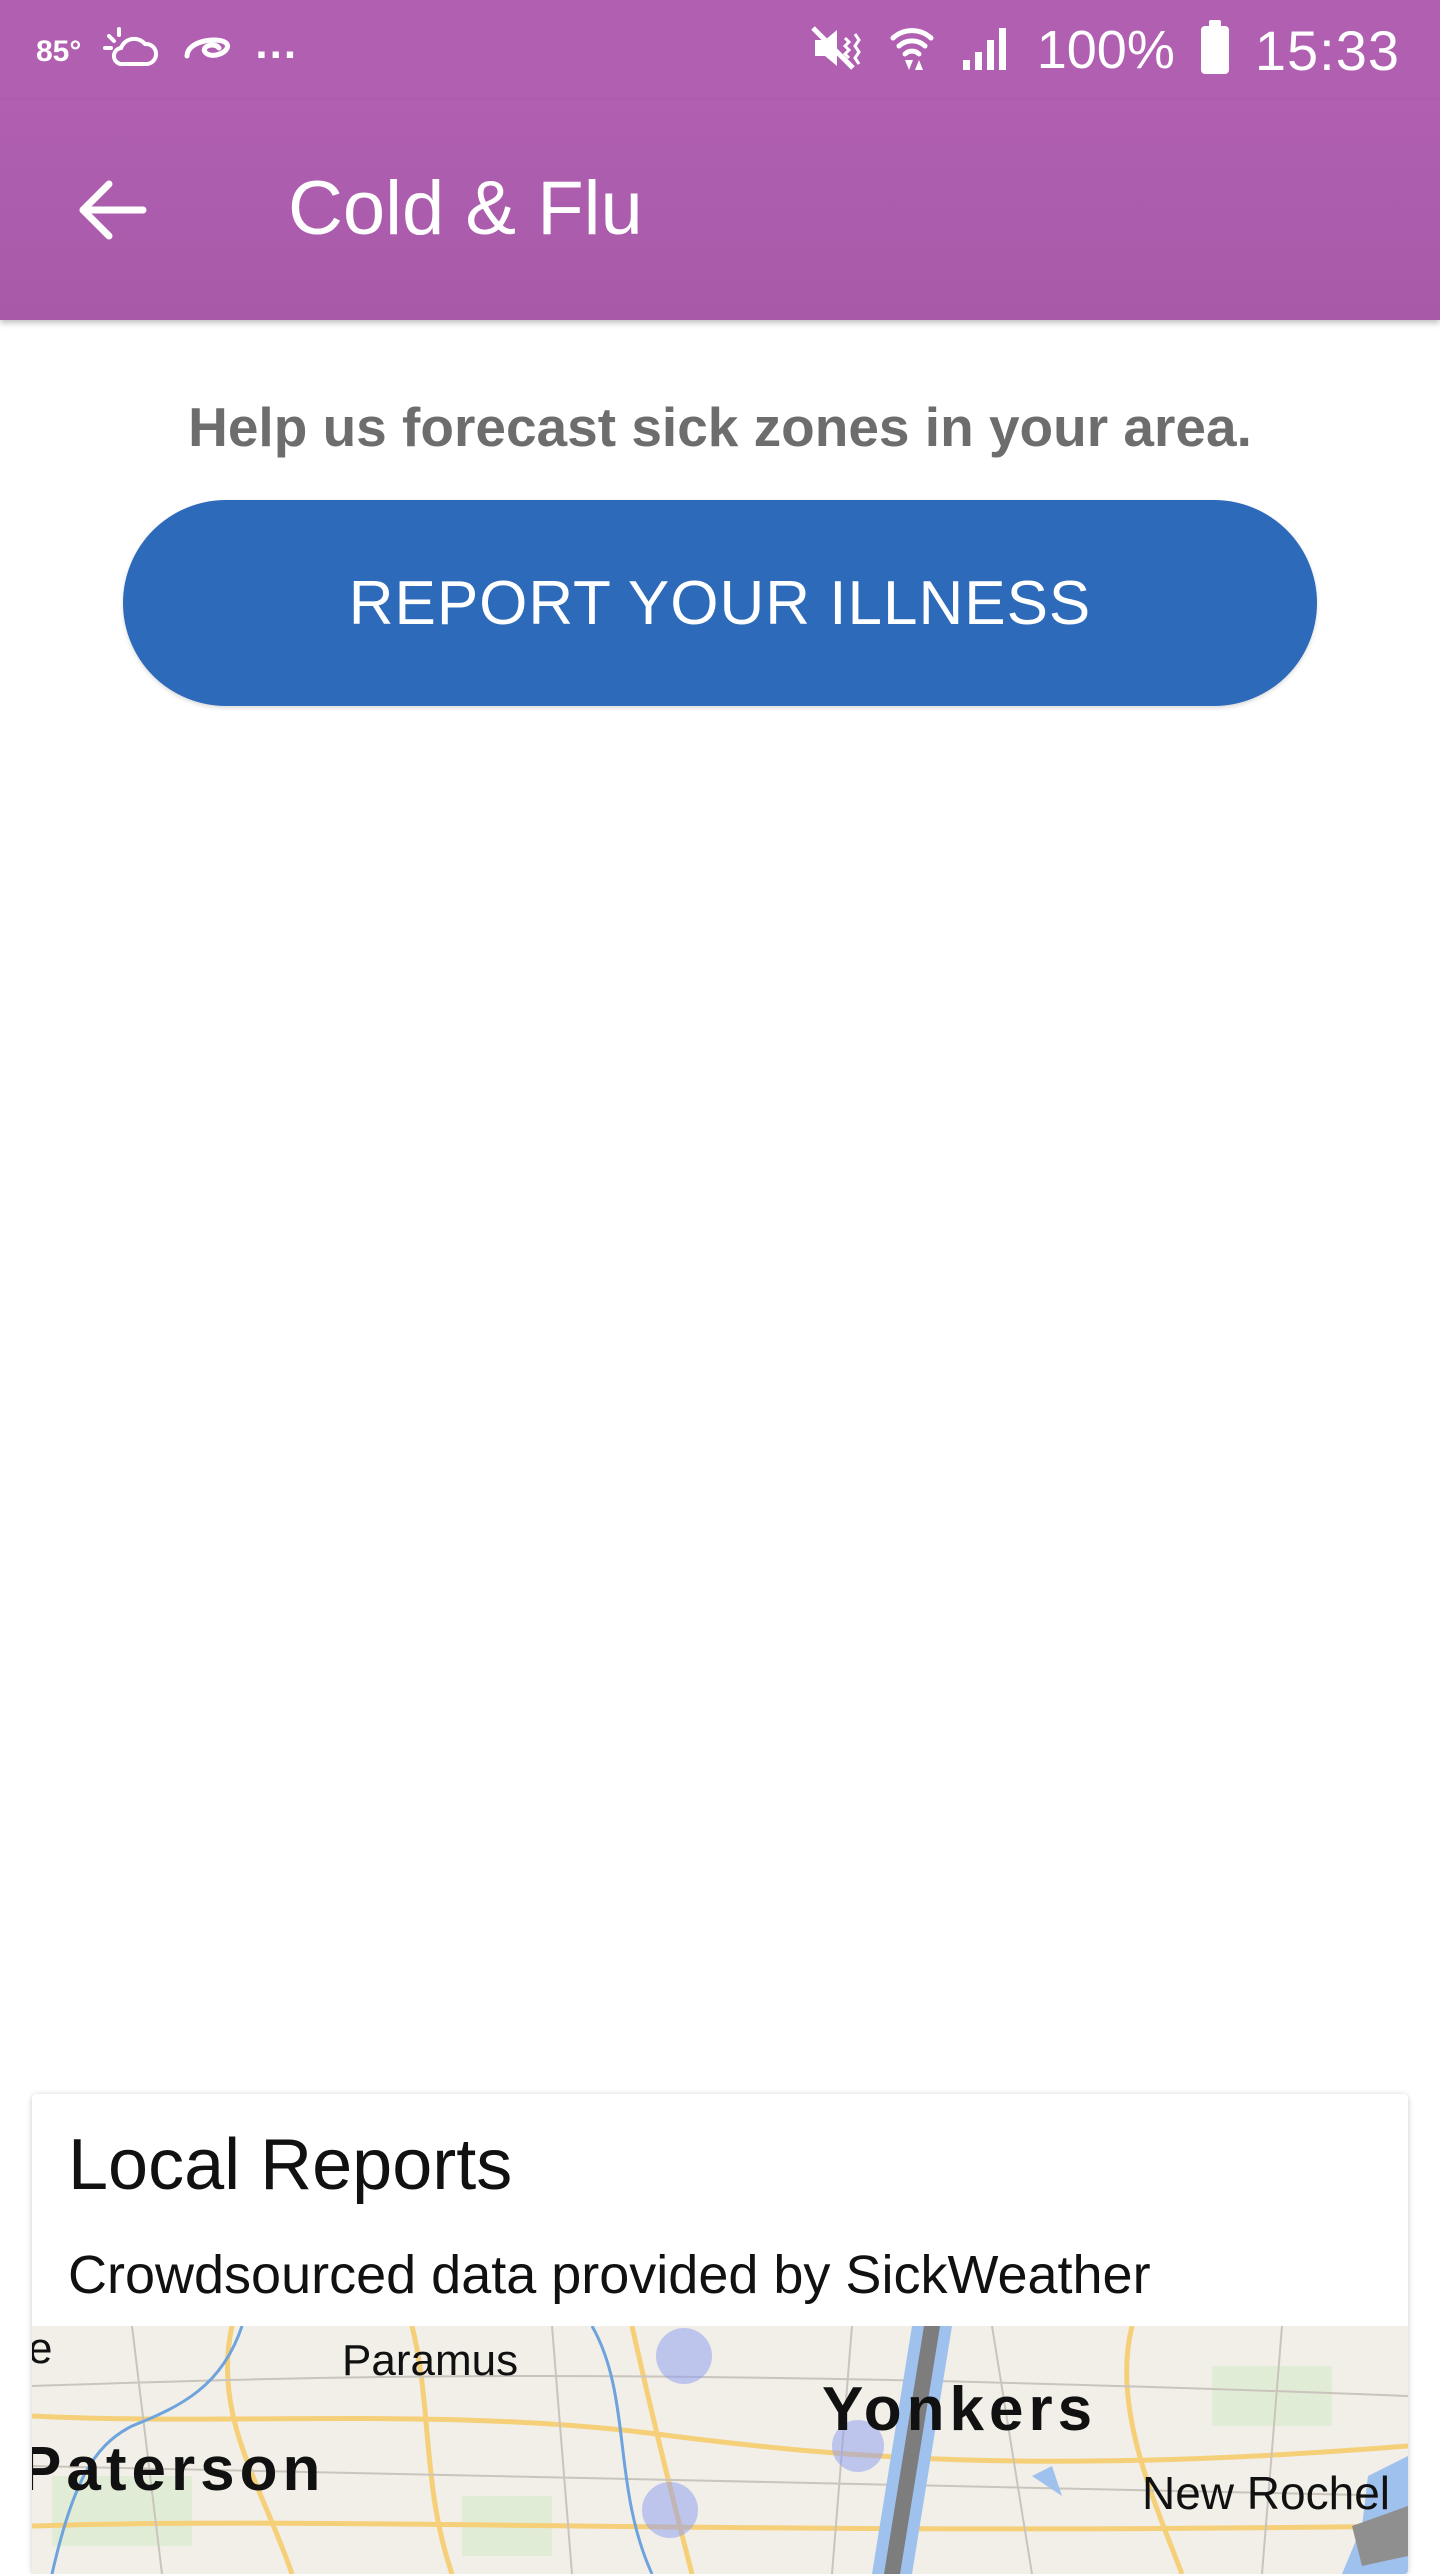 This screenshot has width=1440, height=2574. Describe the element at coordinates (290, 2165) in the screenshot. I see `local-reports-title: Local Reports` at that location.